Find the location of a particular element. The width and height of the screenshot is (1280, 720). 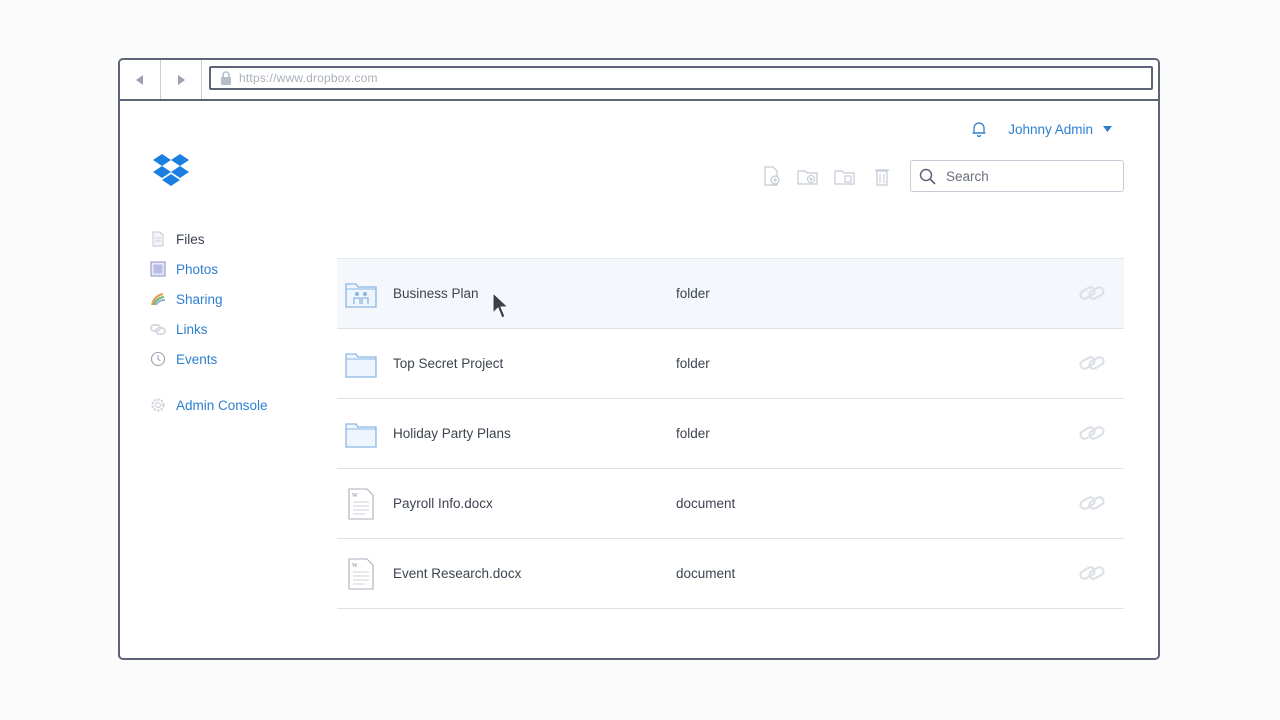

table-row: Top Secret Project folder is located at coordinates (730, 364).